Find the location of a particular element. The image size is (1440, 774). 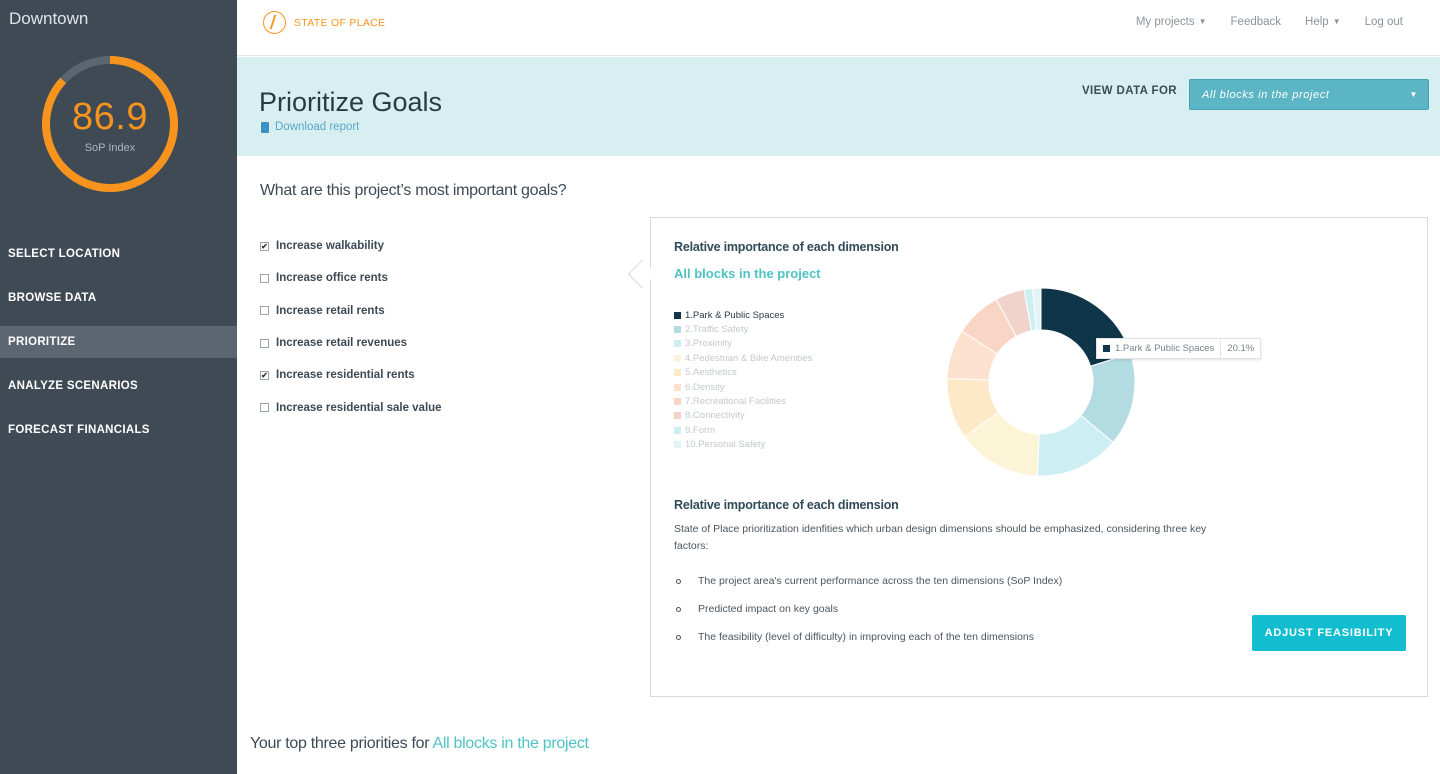

donut-chart is located at coordinates (1041, 382).